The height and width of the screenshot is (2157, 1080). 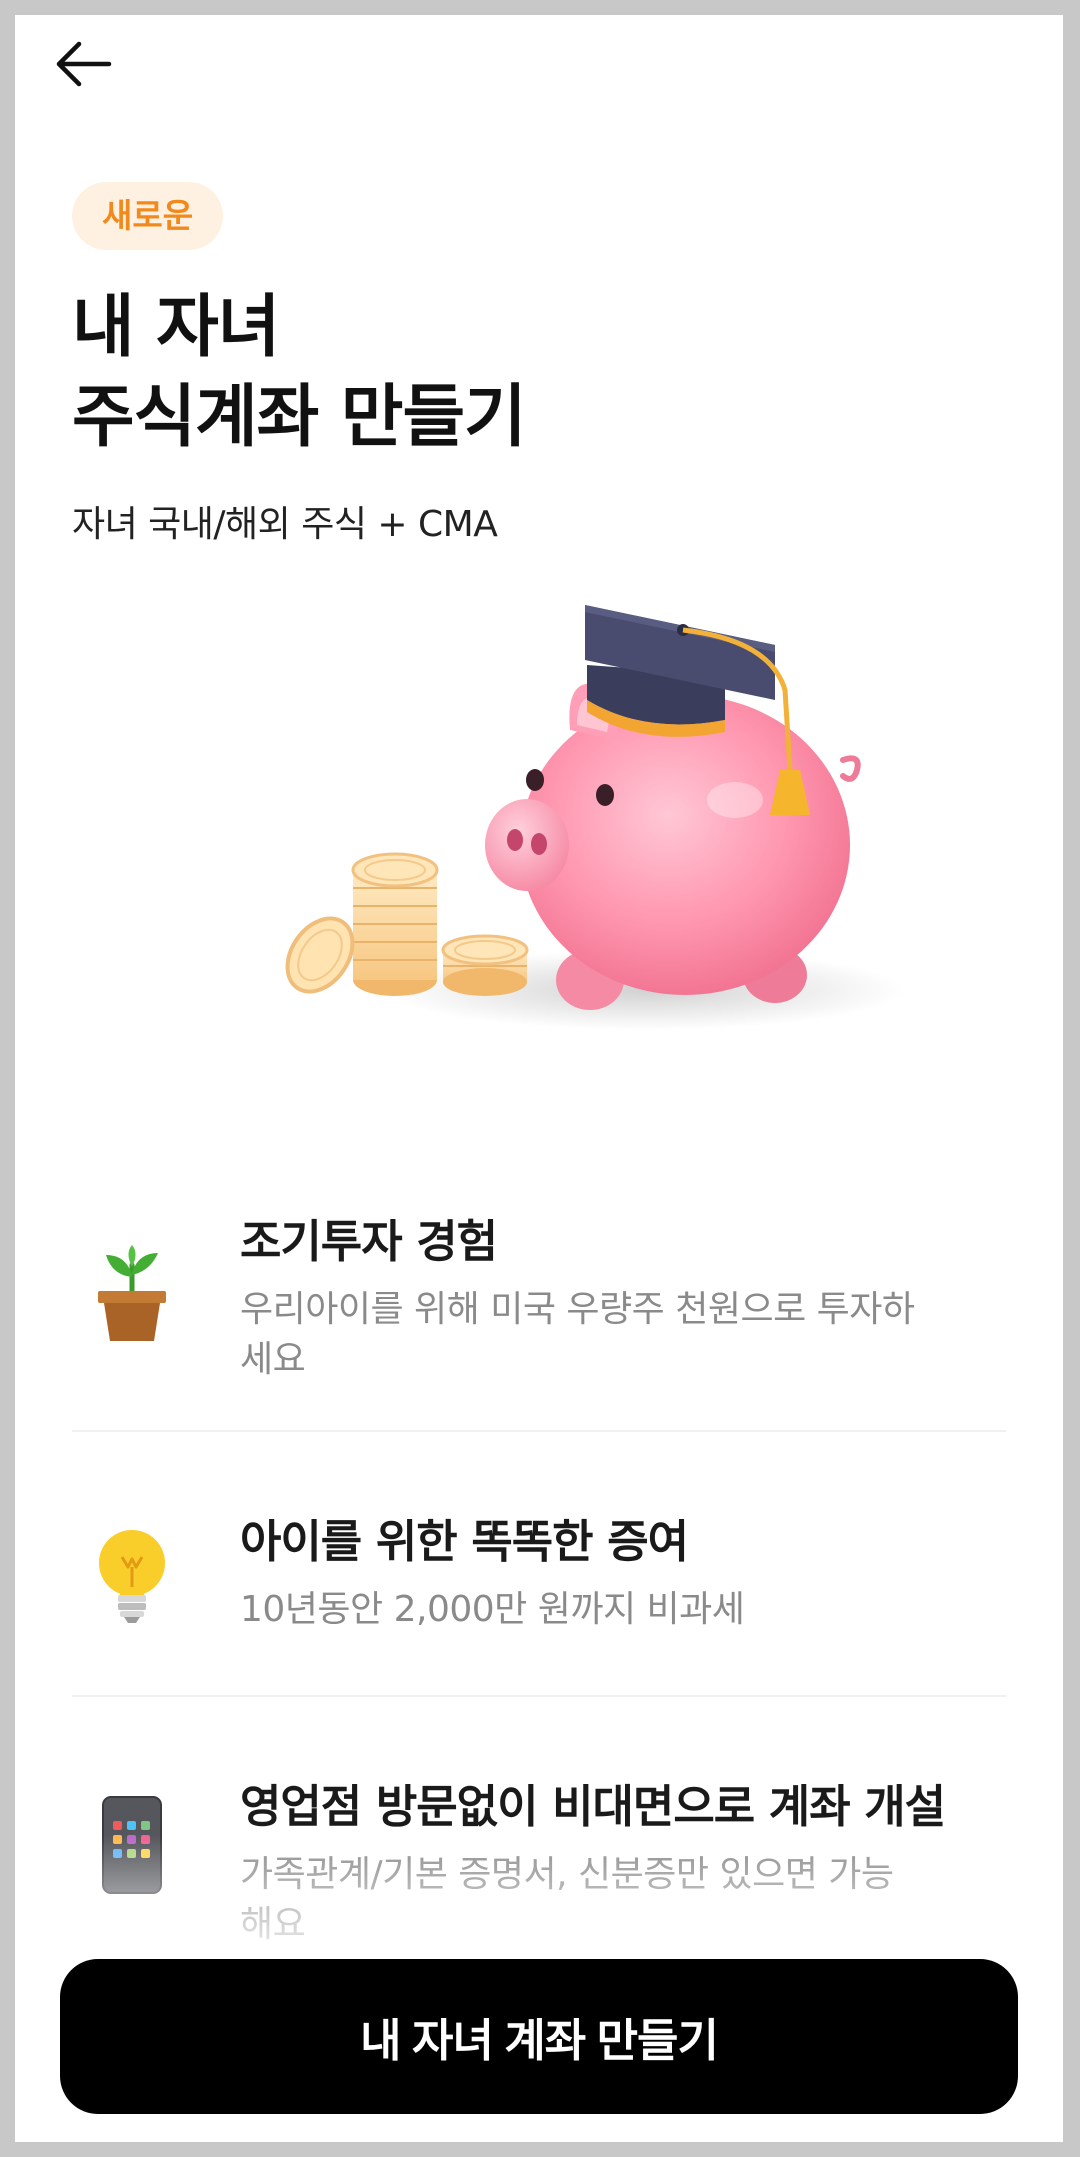 I want to click on potted-plant-icon, so click(x=132, y=1295).